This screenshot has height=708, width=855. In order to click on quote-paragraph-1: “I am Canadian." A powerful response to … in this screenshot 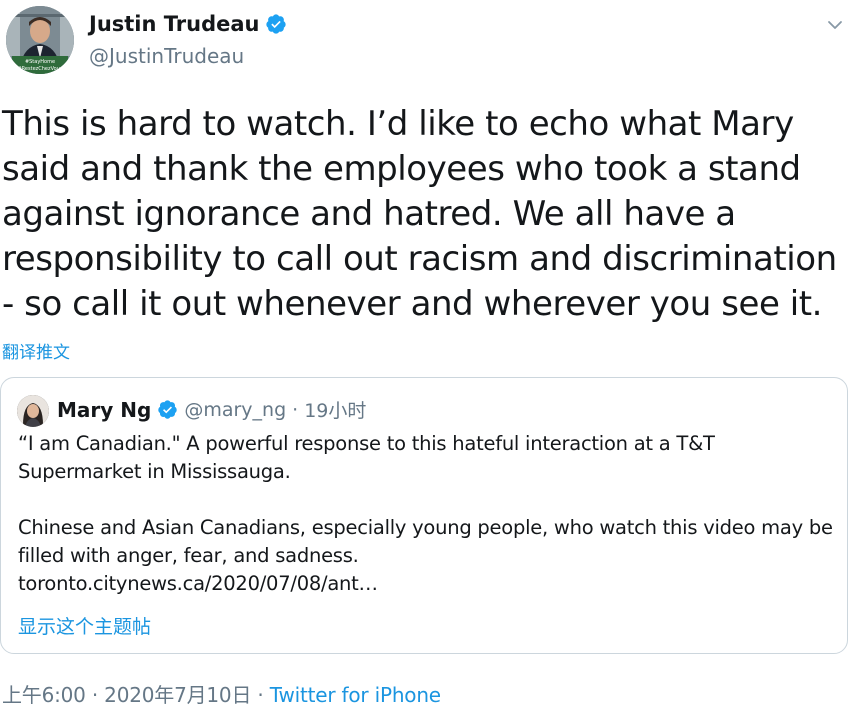, I will do `click(366, 457)`.